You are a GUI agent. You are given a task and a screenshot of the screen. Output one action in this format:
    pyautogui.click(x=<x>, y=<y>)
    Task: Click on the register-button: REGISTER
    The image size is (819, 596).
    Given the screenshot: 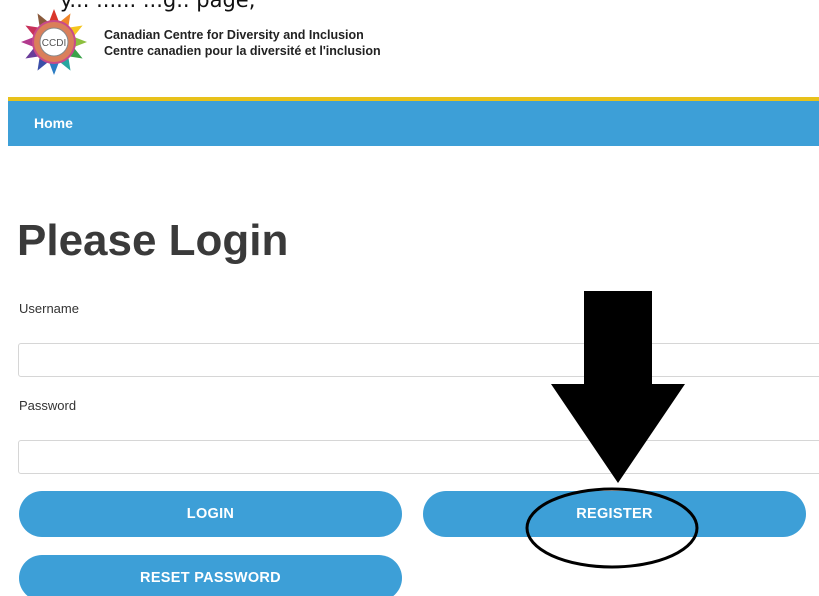 What is the action you would take?
    pyautogui.click(x=614, y=514)
    